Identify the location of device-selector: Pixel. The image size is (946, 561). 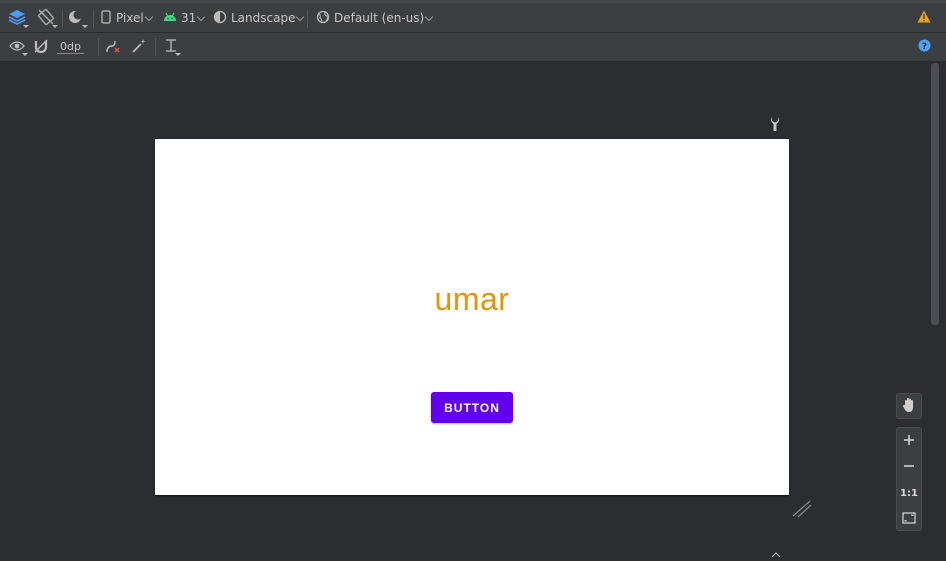
(127, 18).